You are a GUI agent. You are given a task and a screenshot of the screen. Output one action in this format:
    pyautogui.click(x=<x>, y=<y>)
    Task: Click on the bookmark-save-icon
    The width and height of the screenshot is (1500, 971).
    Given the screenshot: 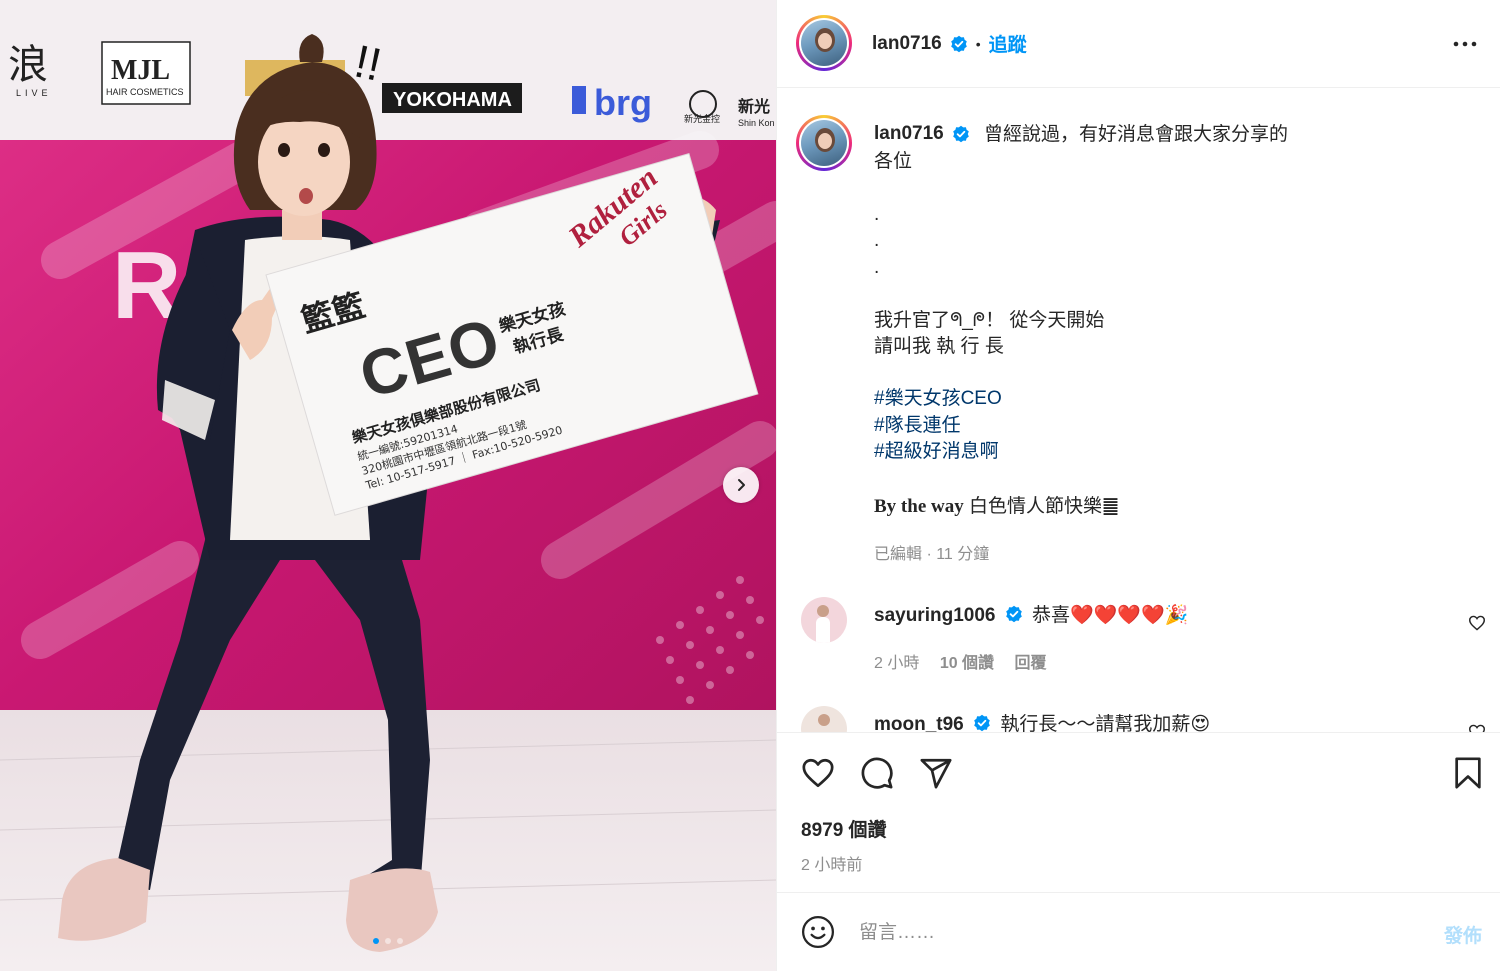 What is the action you would take?
    pyautogui.click(x=1468, y=773)
    